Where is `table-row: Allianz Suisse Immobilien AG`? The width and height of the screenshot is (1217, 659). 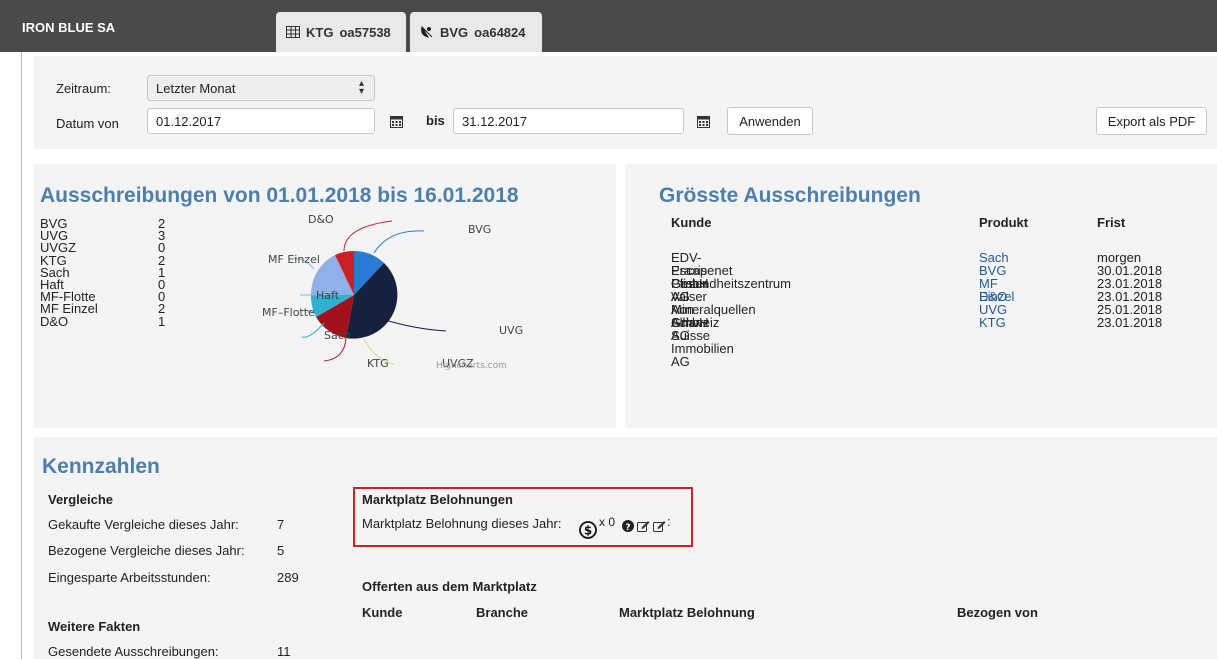 table-row: Allianz Suisse Immobilien AG is located at coordinates (702, 342).